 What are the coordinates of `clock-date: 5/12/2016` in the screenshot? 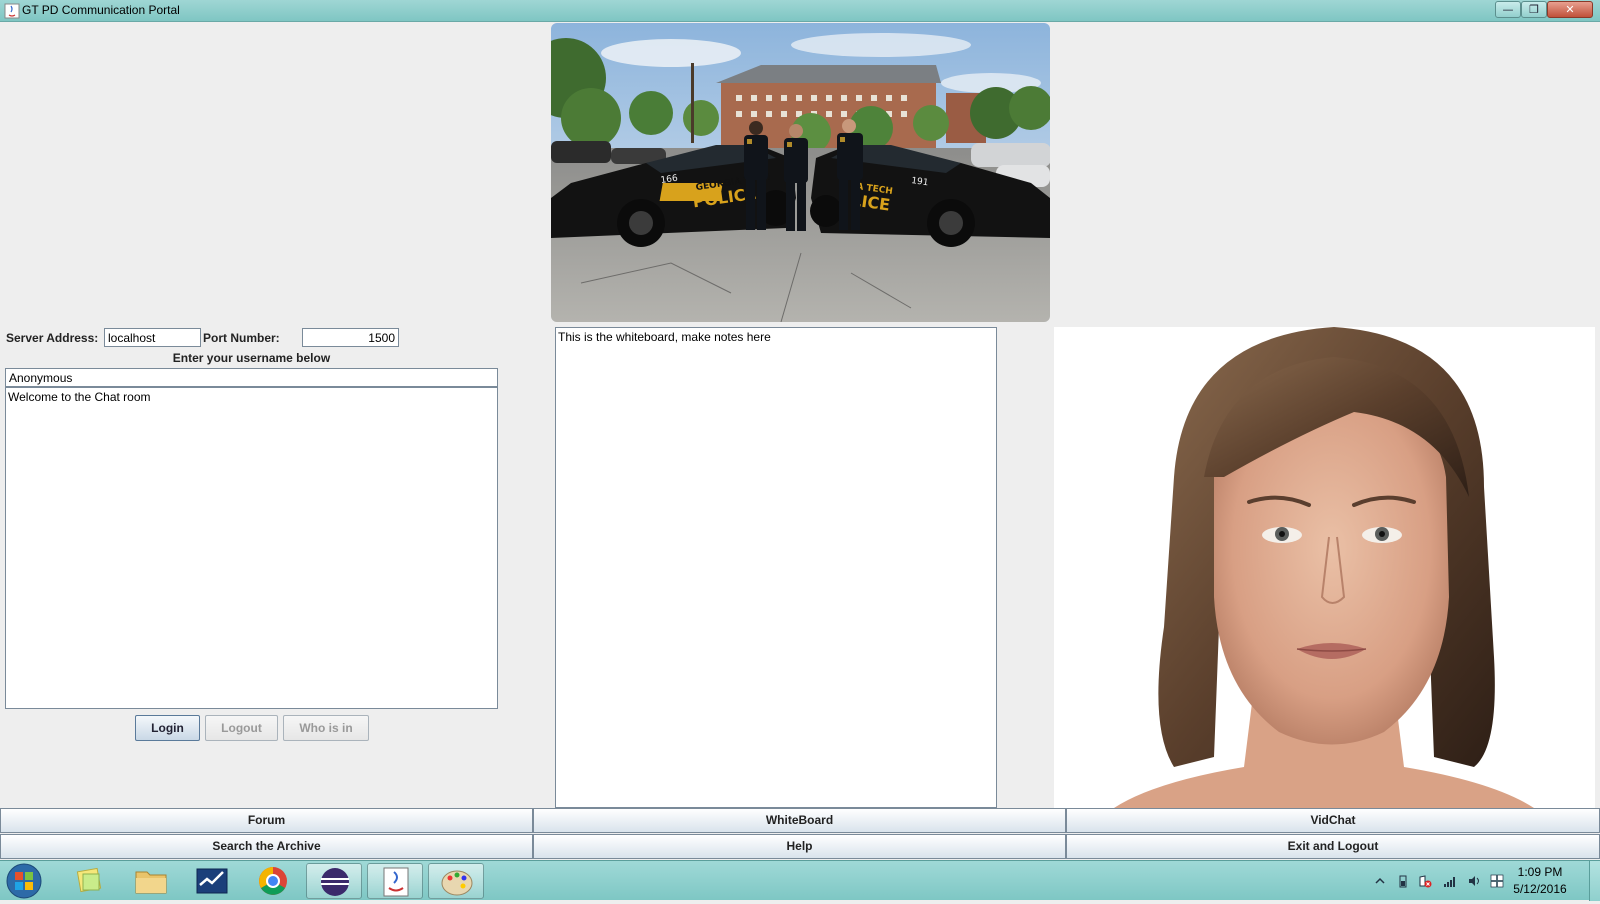 It's located at (1540, 889).